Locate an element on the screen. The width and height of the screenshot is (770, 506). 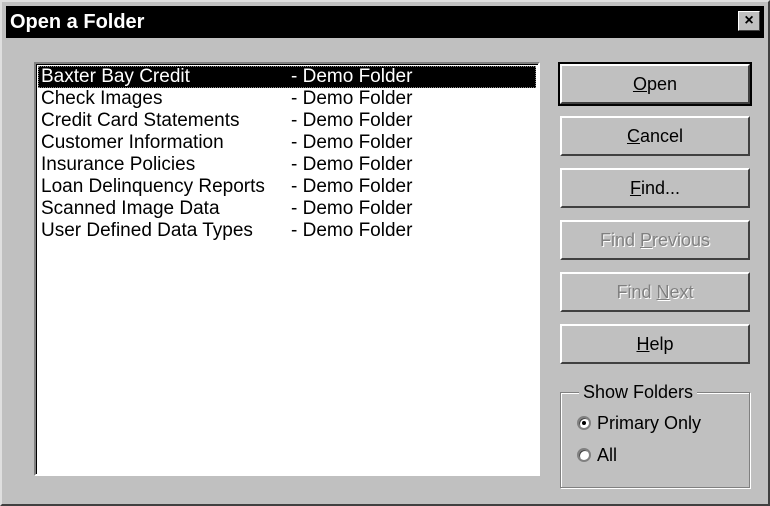
find-next-label: ext is located at coordinates (681, 292).